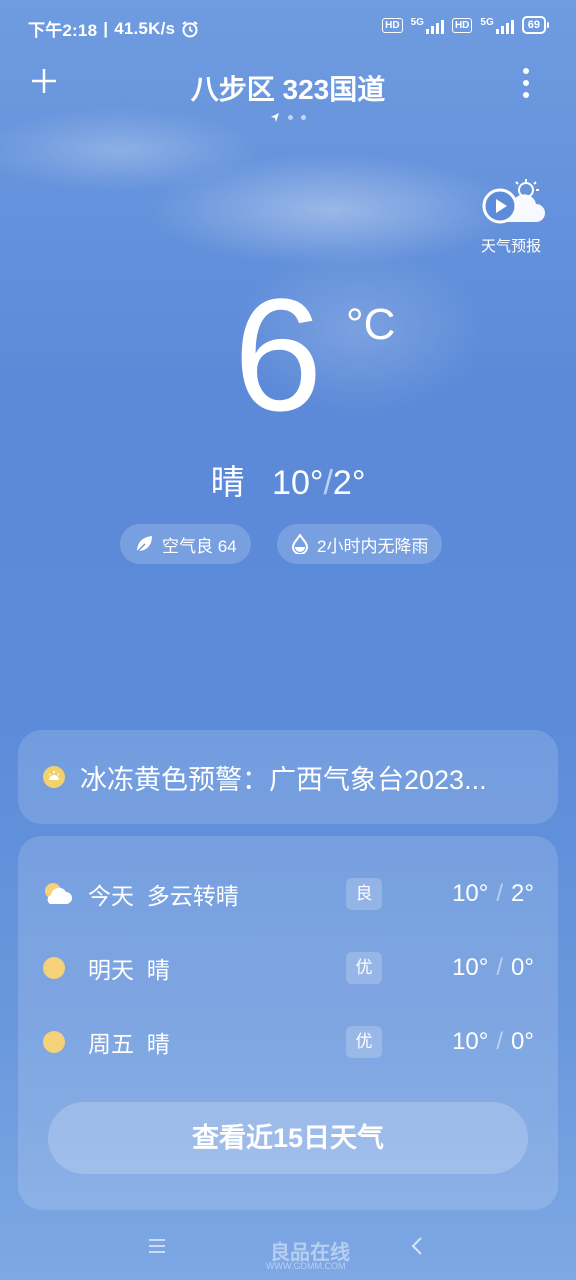  I want to click on aqi-badge: 良, so click(364, 894).